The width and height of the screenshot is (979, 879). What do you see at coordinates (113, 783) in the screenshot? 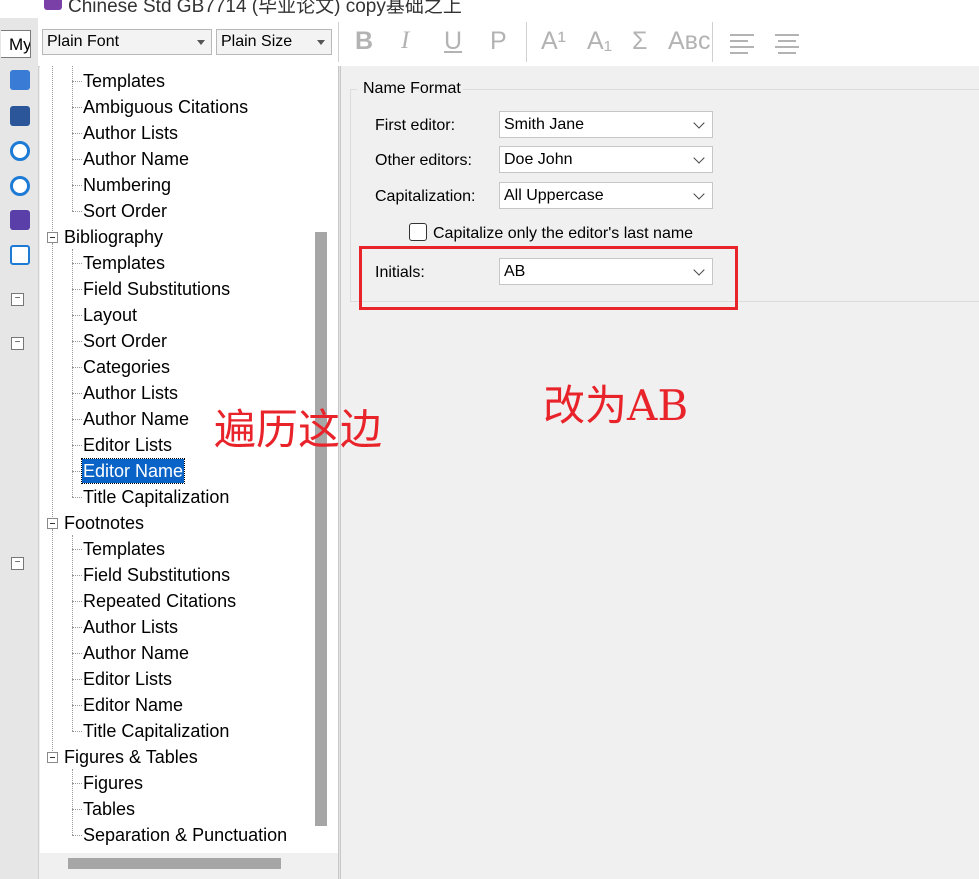
I see `tree-item: Figures` at bounding box center [113, 783].